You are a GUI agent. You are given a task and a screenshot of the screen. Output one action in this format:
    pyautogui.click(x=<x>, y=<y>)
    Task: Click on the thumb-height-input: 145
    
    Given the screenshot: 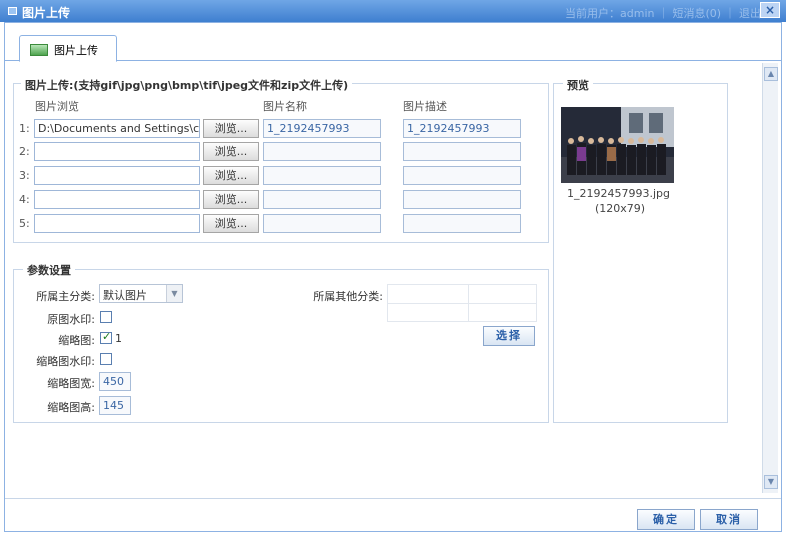 What is the action you would take?
    pyautogui.click(x=115, y=405)
    